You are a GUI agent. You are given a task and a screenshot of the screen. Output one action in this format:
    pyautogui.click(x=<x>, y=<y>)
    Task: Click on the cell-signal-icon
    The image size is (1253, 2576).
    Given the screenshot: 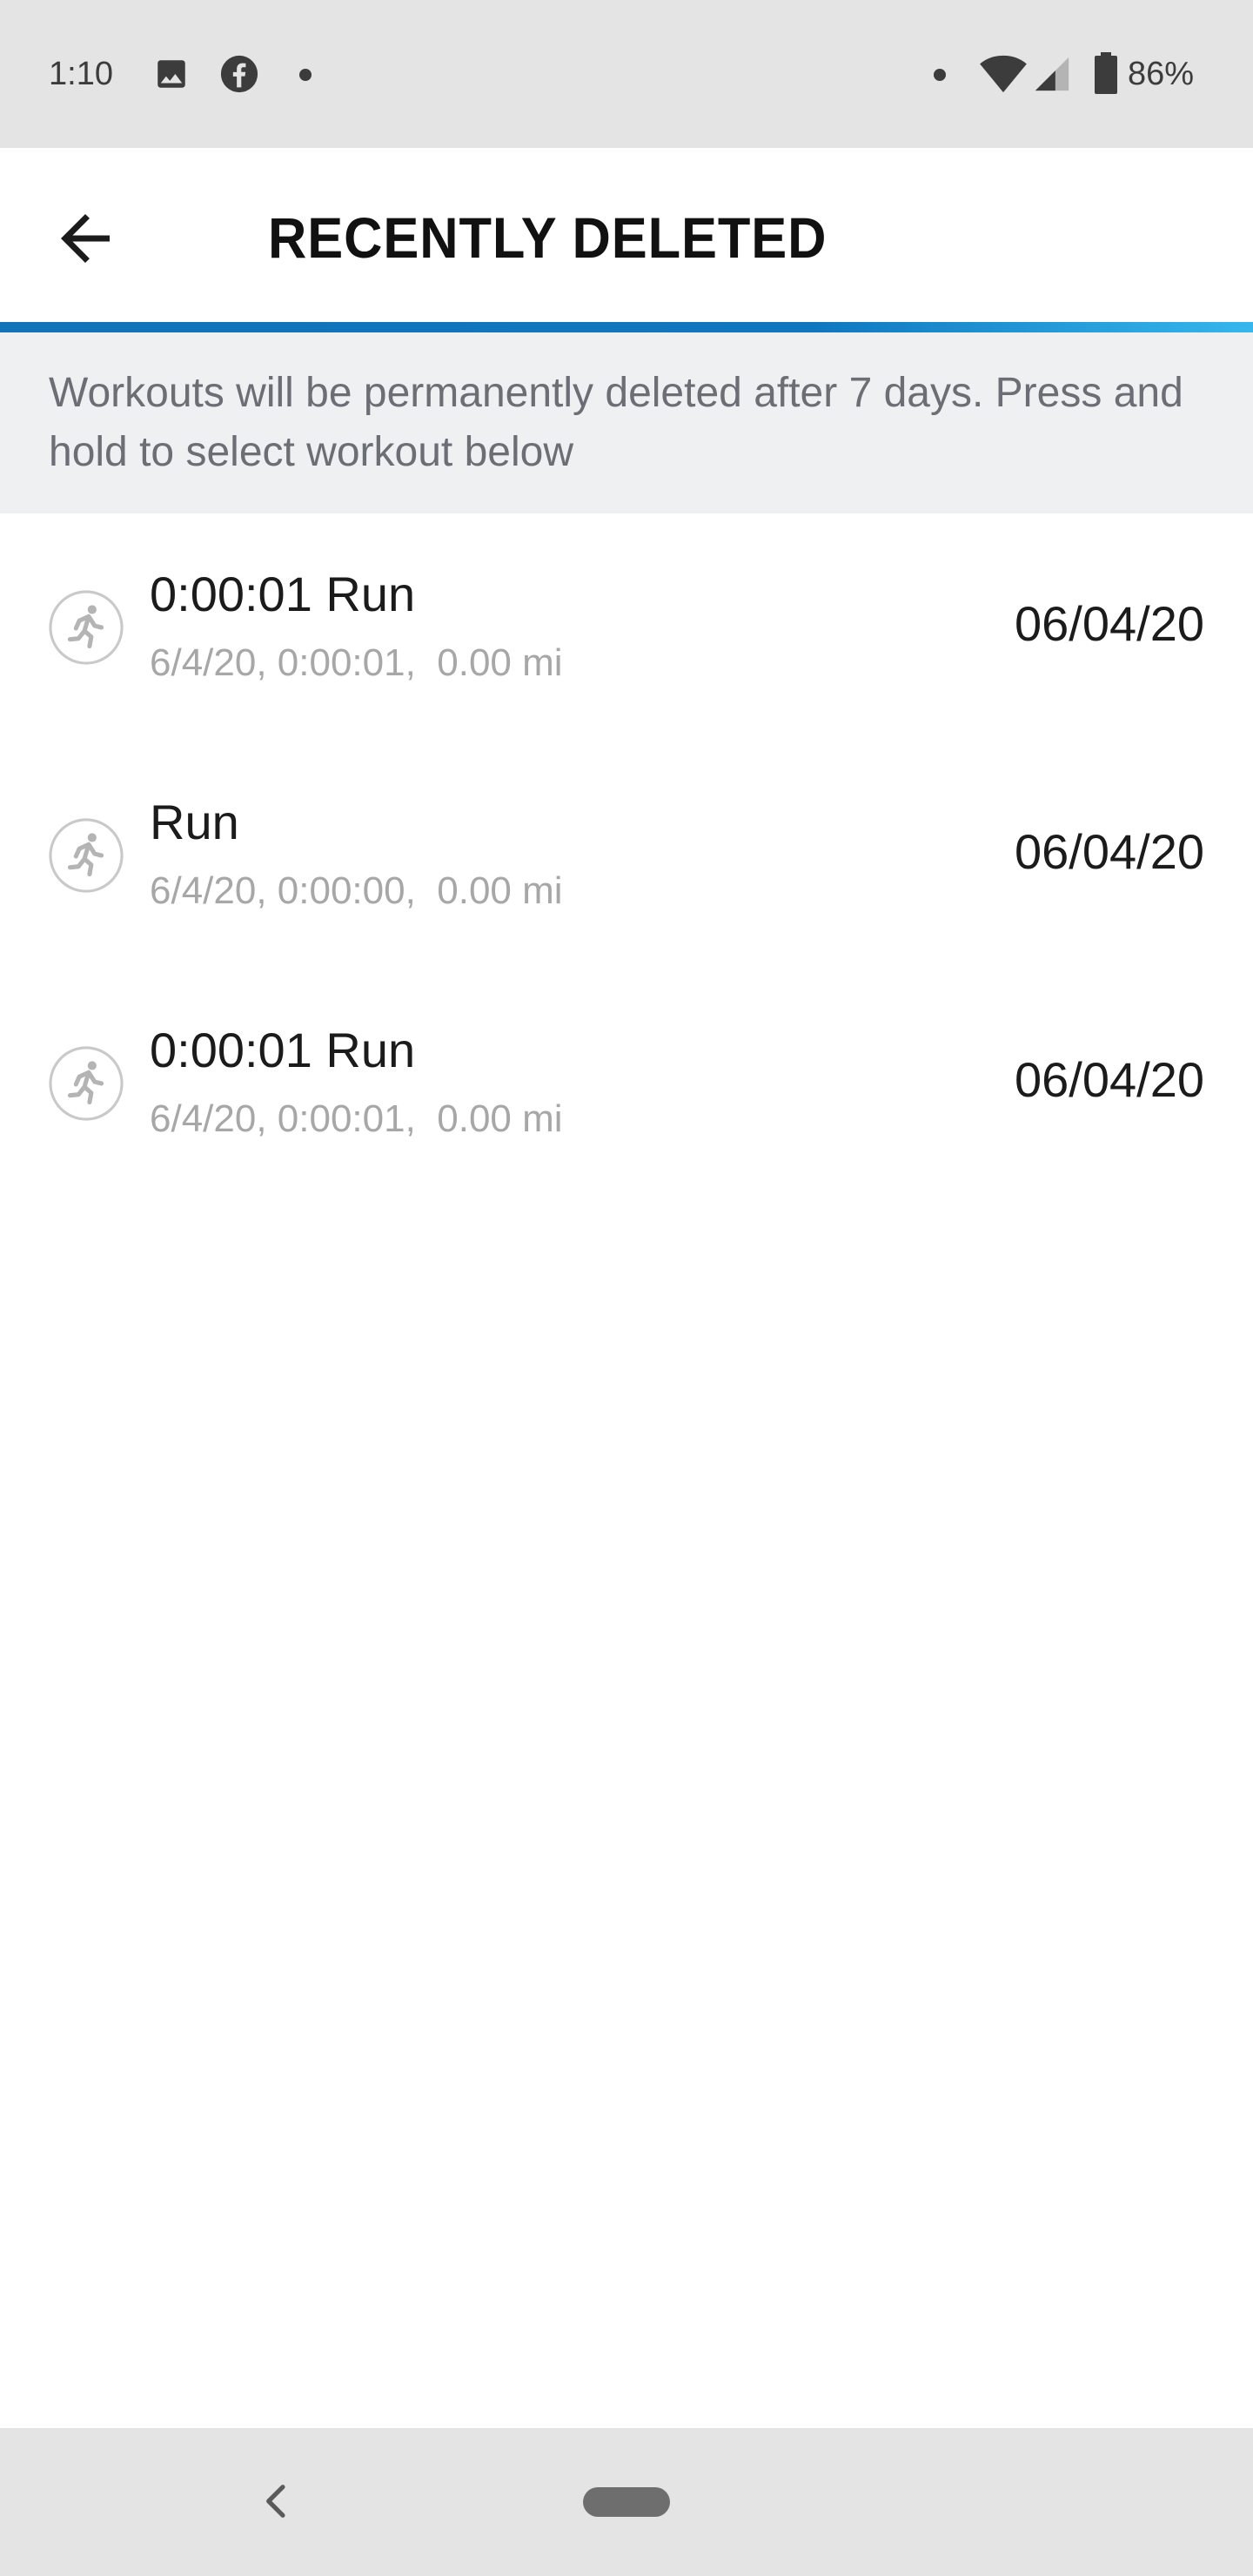 What is the action you would take?
    pyautogui.click(x=1052, y=74)
    